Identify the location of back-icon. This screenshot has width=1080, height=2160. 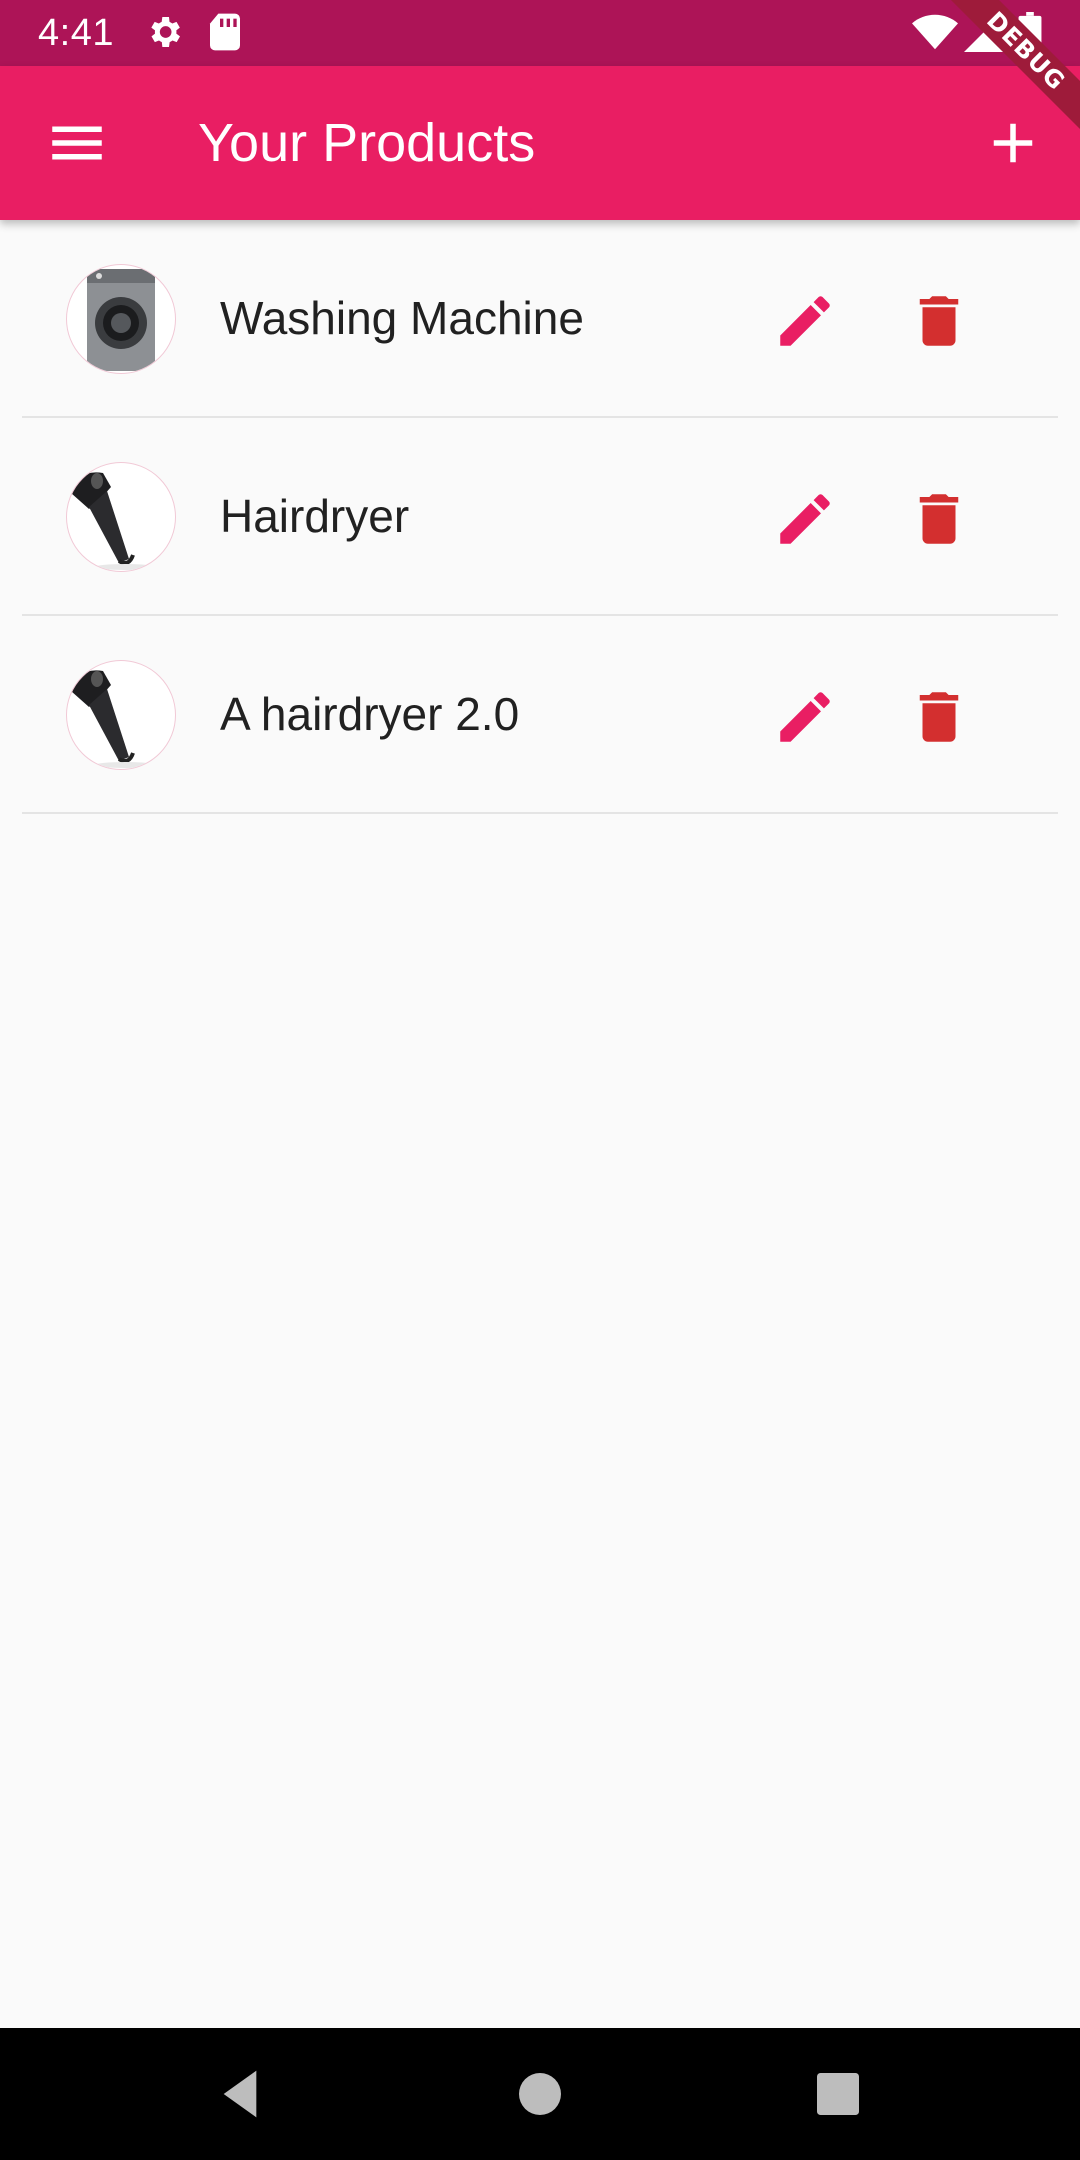
(240, 2094).